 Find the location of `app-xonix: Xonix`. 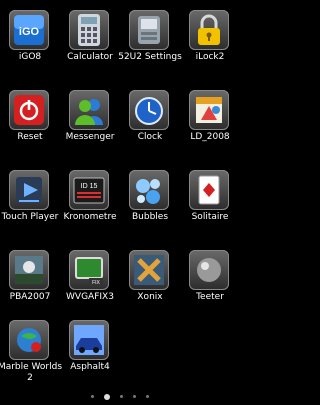

app-xonix: Xonix is located at coordinates (150, 277).